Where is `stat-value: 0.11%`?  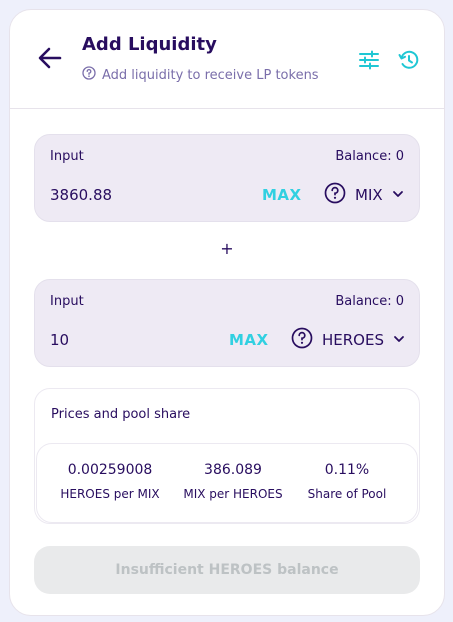
stat-value: 0.11% is located at coordinates (347, 470).